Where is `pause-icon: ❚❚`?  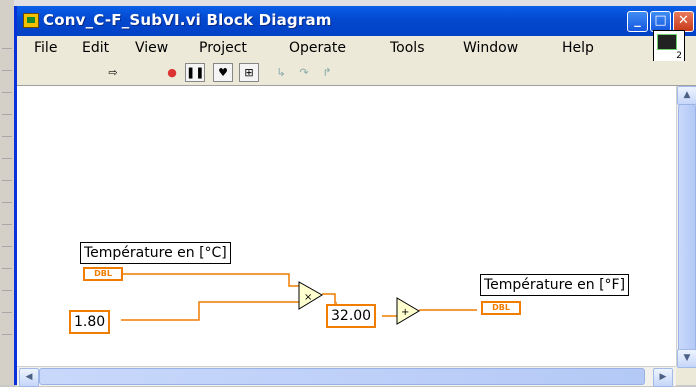
pause-icon: ❚❚ is located at coordinates (195, 72).